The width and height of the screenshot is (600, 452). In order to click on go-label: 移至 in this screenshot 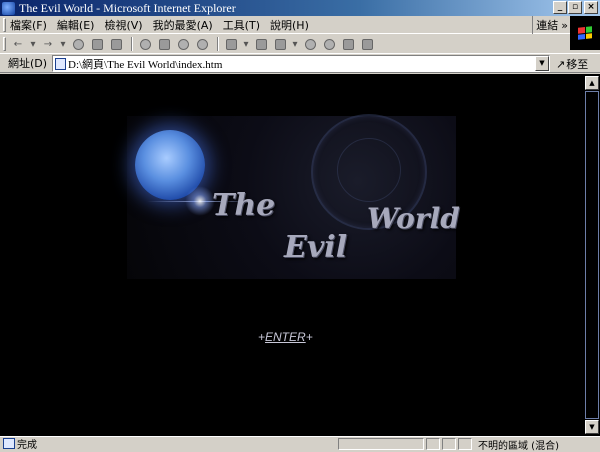, I will do `click(577, 64)`.